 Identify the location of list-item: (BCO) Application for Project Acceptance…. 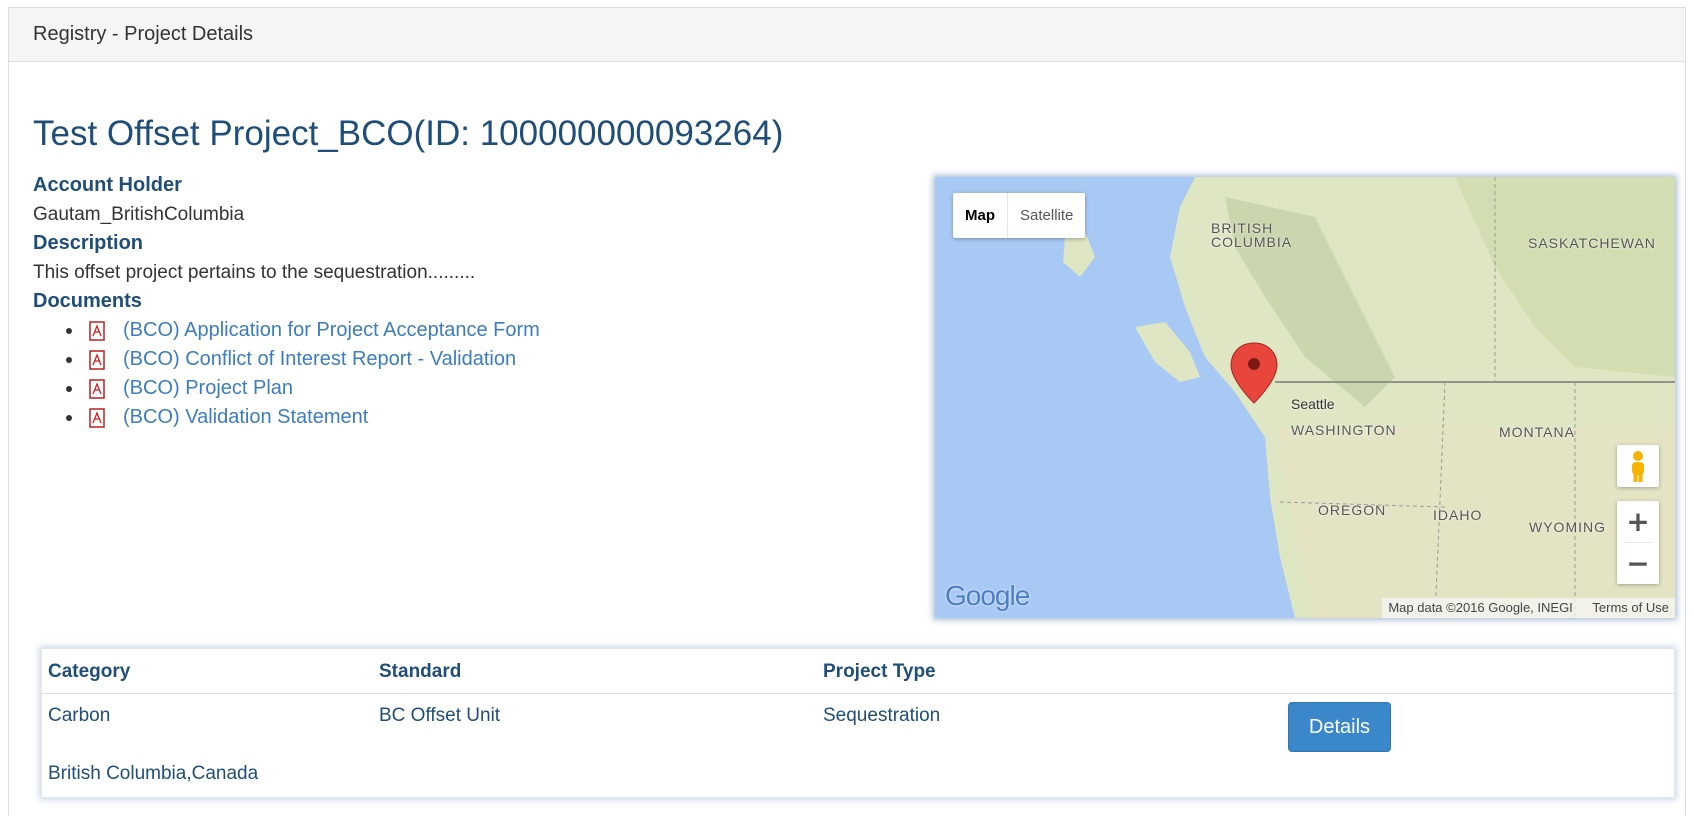
(489, 330).